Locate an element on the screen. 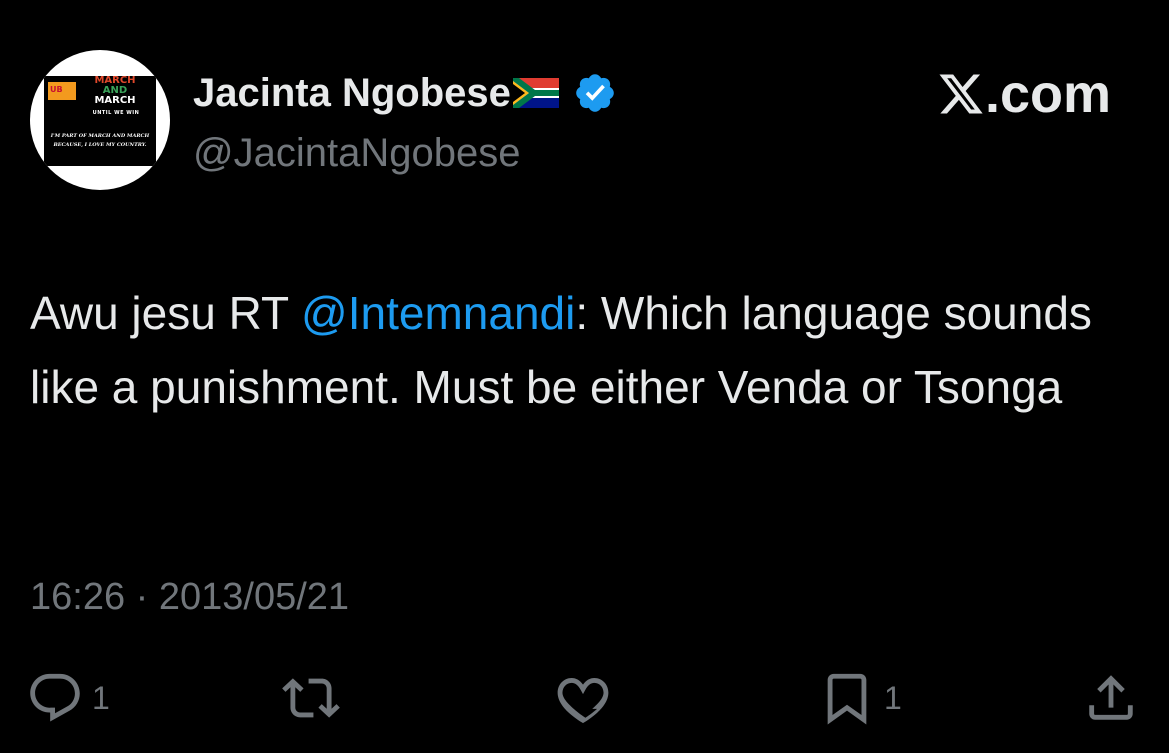 The image size is (1169, 753). retweet-button is located at coordinates (315, 698).